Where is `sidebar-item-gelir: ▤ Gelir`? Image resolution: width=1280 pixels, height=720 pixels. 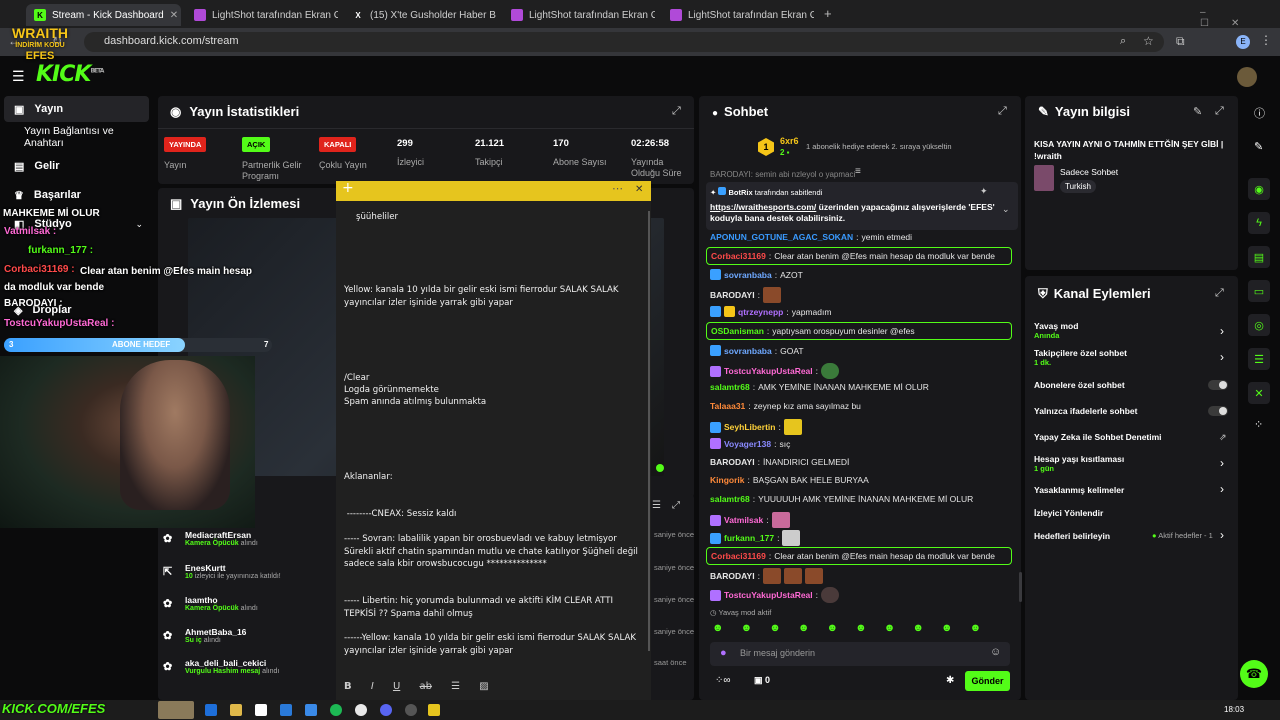
sidebar-item-gelir: ▤ Gelir is located at coordinates (76, 166).